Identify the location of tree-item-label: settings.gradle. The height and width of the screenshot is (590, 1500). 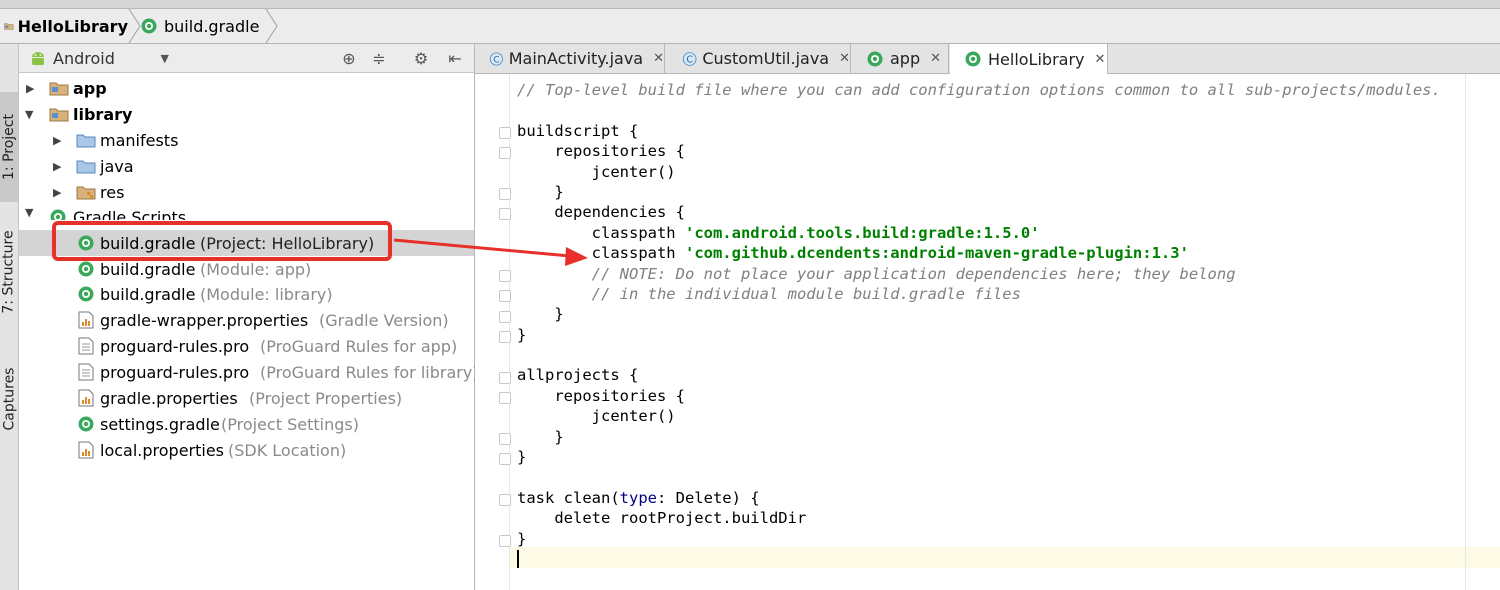
(160, 424).